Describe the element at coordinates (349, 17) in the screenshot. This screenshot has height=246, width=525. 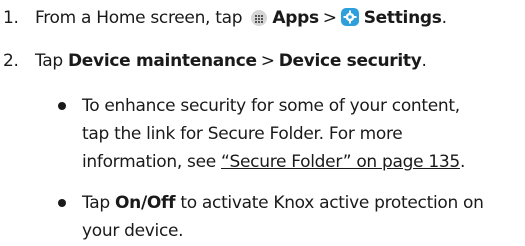
I see `settings-gear-icon` at that location.